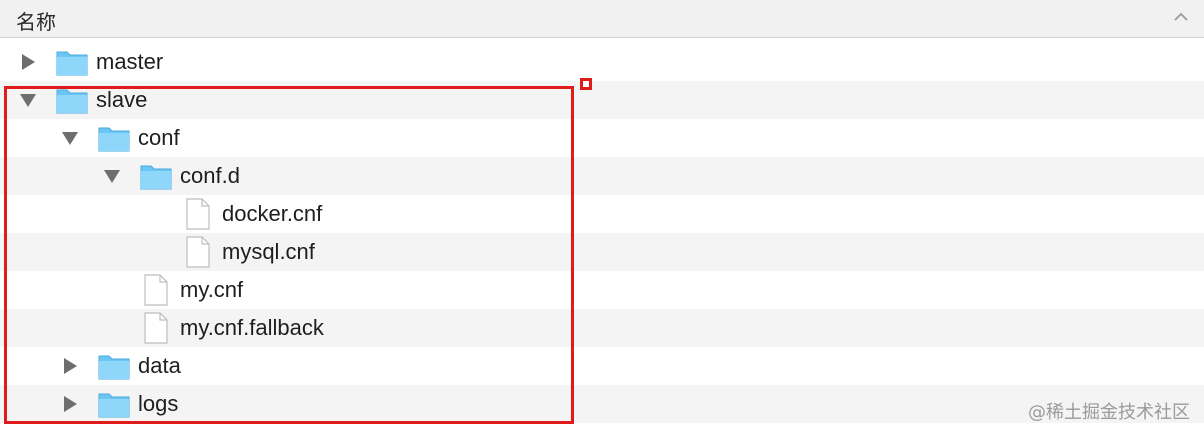  I want to click on tree-row-conf-d: conf.d, so click(602, 176).